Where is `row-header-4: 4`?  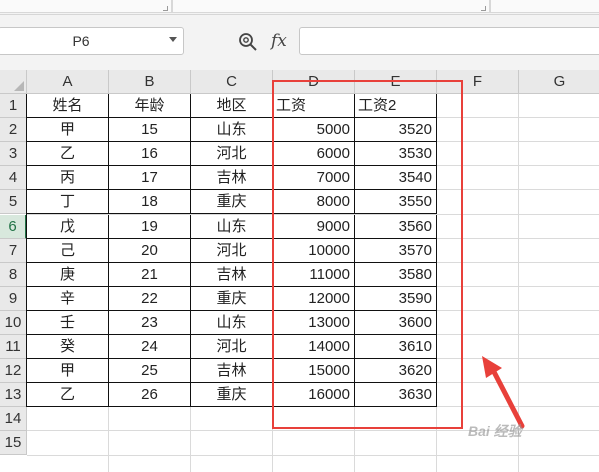 row-header-4: 4 is located at coordinates (13, 178).